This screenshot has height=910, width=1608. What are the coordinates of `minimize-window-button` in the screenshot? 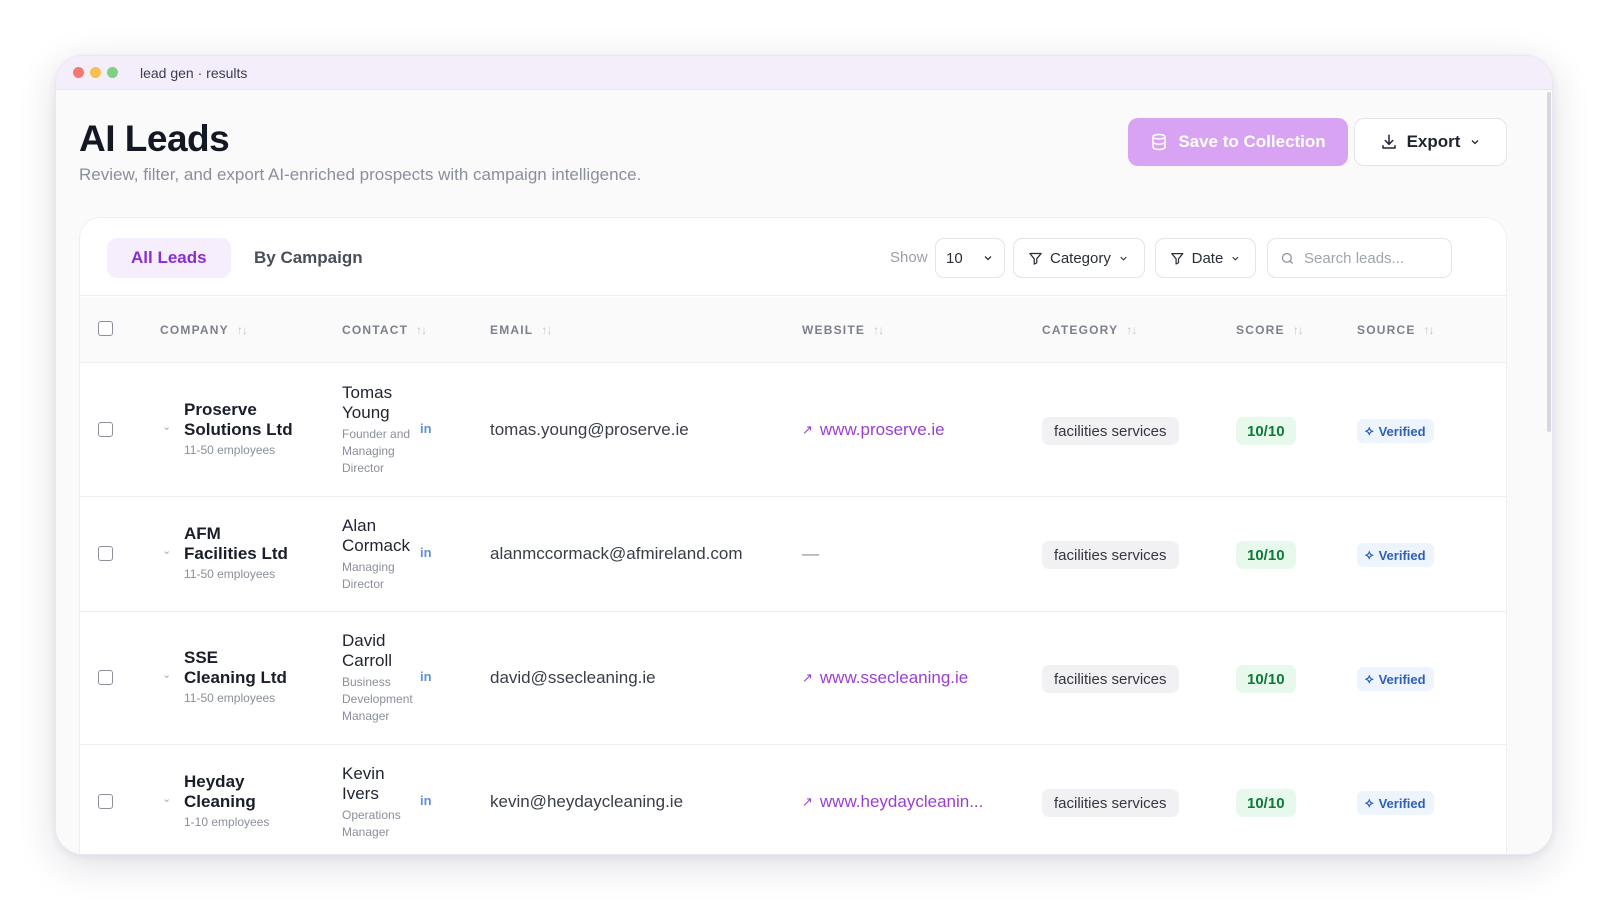 It's located at (95, 72).